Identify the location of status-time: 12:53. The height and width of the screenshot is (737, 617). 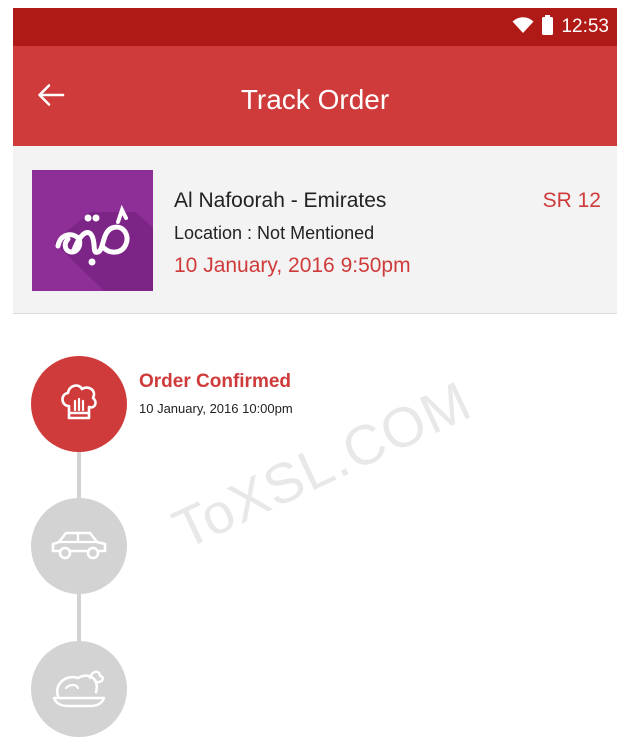
(585, 26).